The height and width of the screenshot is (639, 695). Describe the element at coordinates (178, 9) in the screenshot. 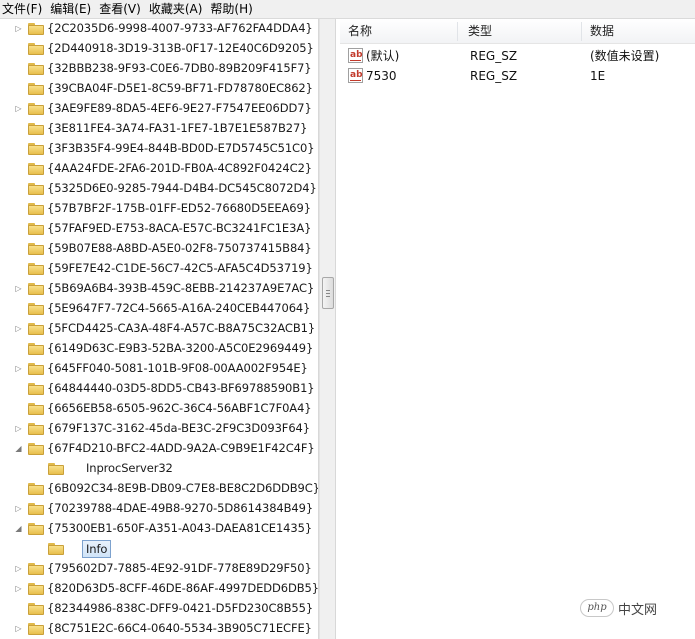

I see `menu-item: 收藏夹(A)` at that location.